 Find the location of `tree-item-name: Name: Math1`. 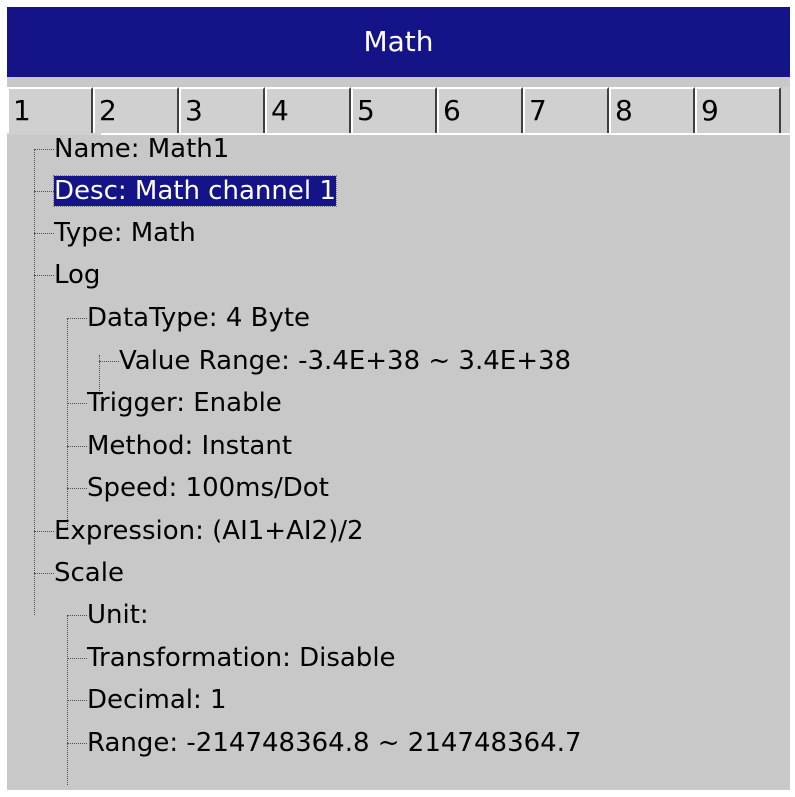

tree-item-name: Name: Math1 is located at coordinates (141, 149).